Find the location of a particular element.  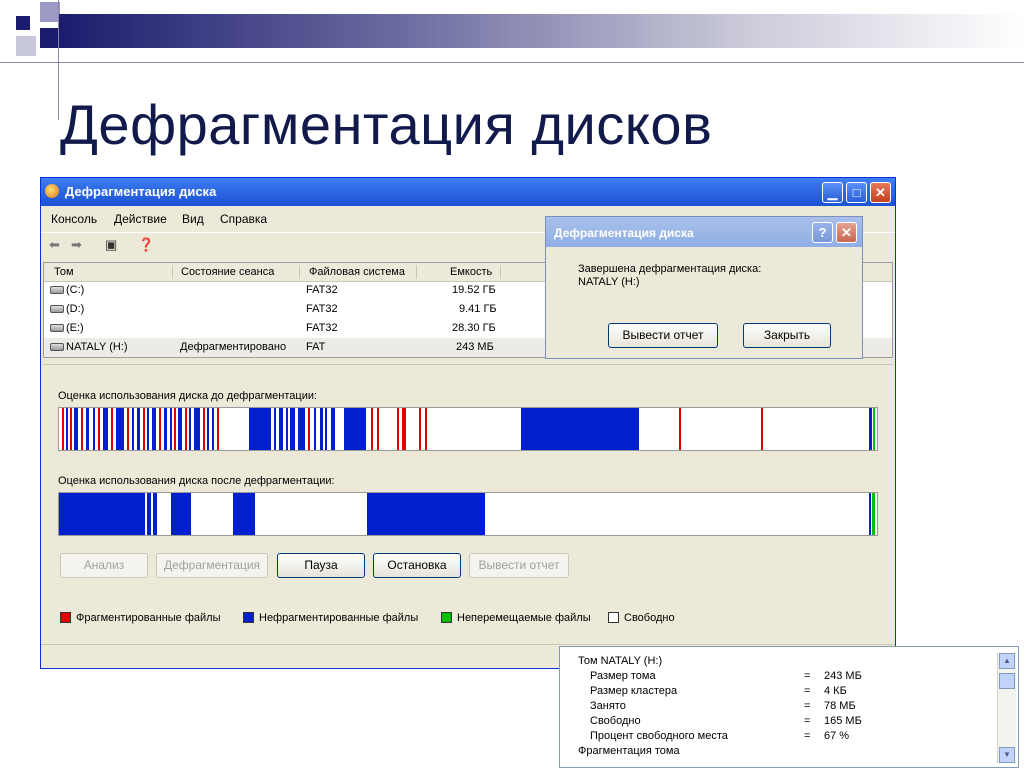

legend-swatch-contiguous is located at coordinates (248, 617).